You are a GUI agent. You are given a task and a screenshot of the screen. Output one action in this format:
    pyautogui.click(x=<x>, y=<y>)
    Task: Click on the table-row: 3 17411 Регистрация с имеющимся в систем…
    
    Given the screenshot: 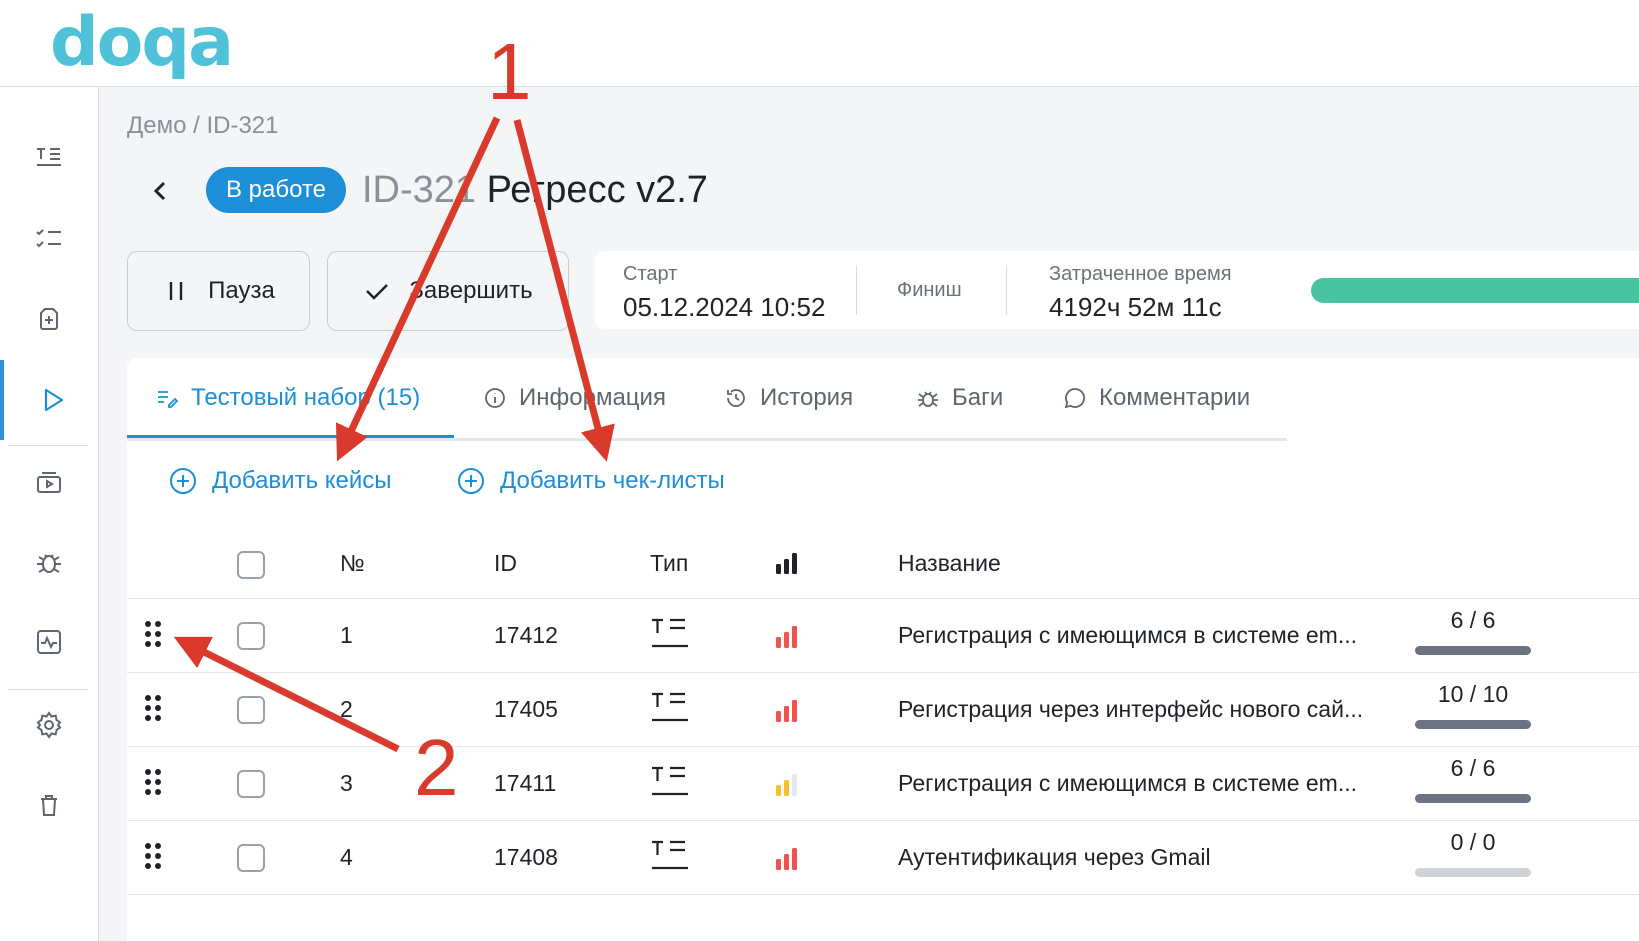 What is the action you would take?
    pyautogui.click(x=883, y=784)
    